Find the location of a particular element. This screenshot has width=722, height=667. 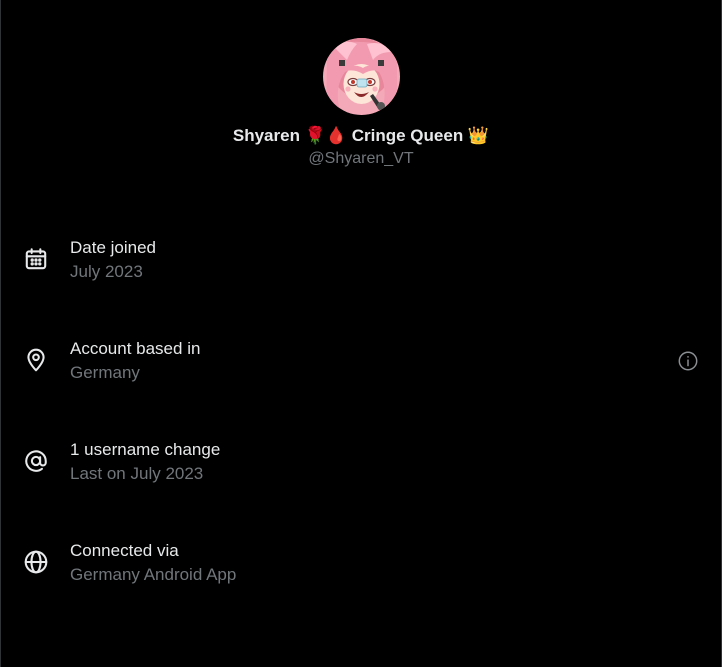

globe-icon is located at coordinates (36, 562).